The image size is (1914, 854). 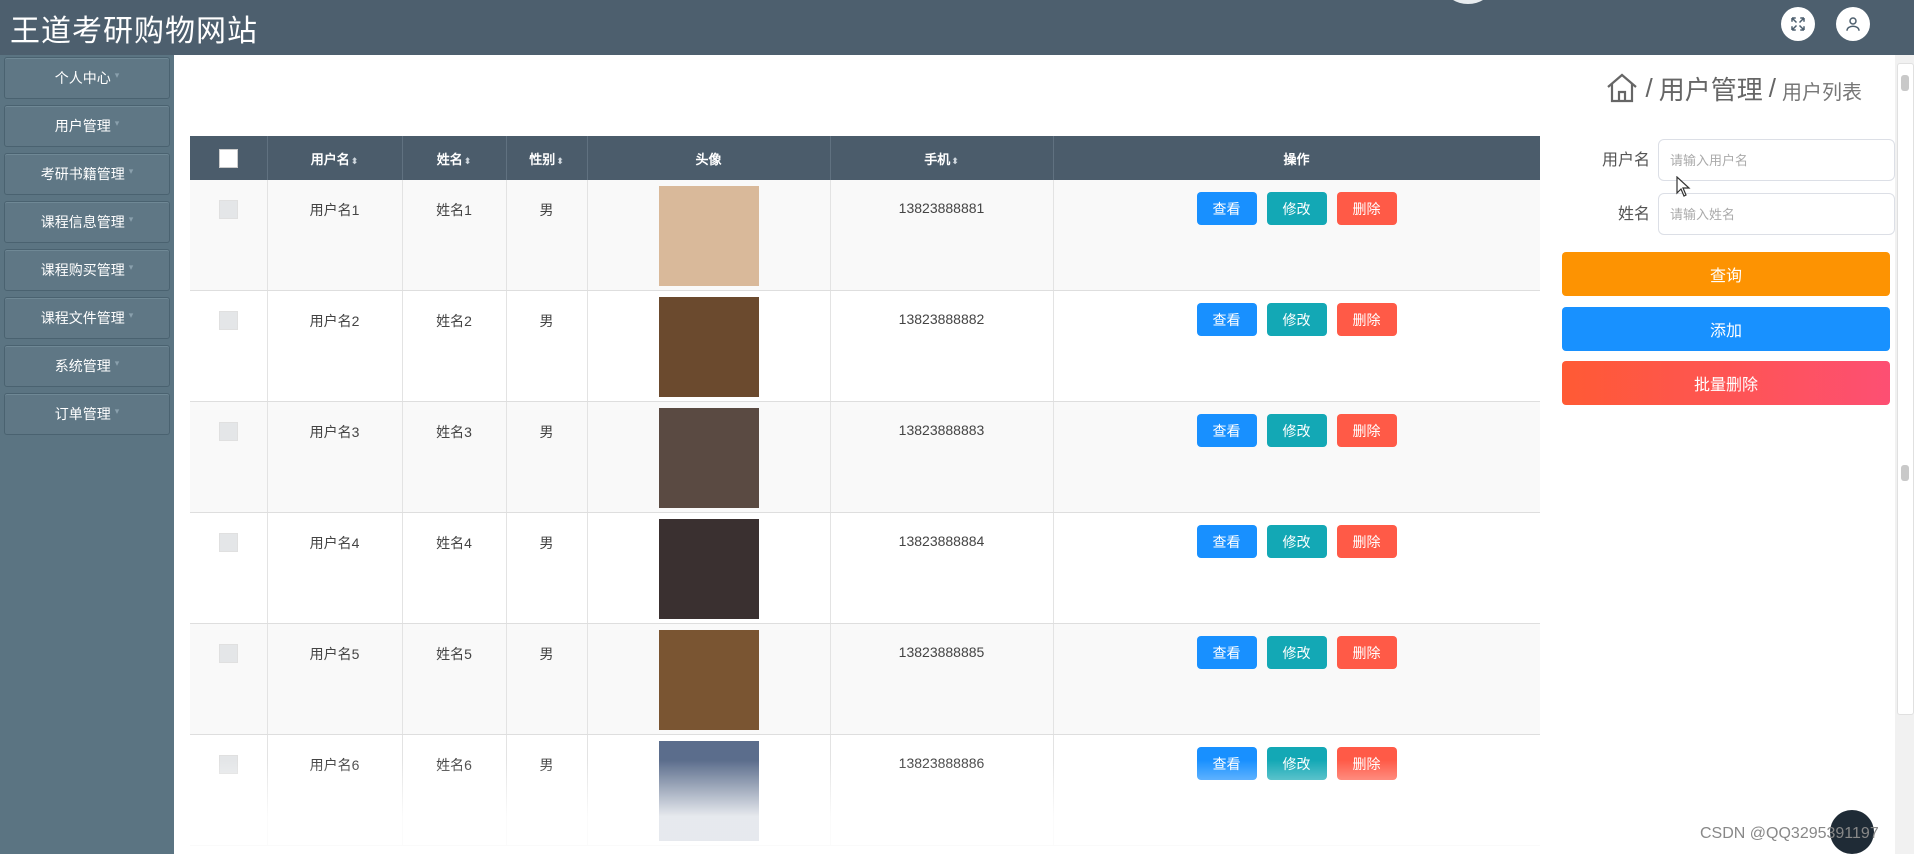 What do you see at coordinates (1622, 88) in the screenshot?
I see `home-icon` at bounding box center [1622, 88].